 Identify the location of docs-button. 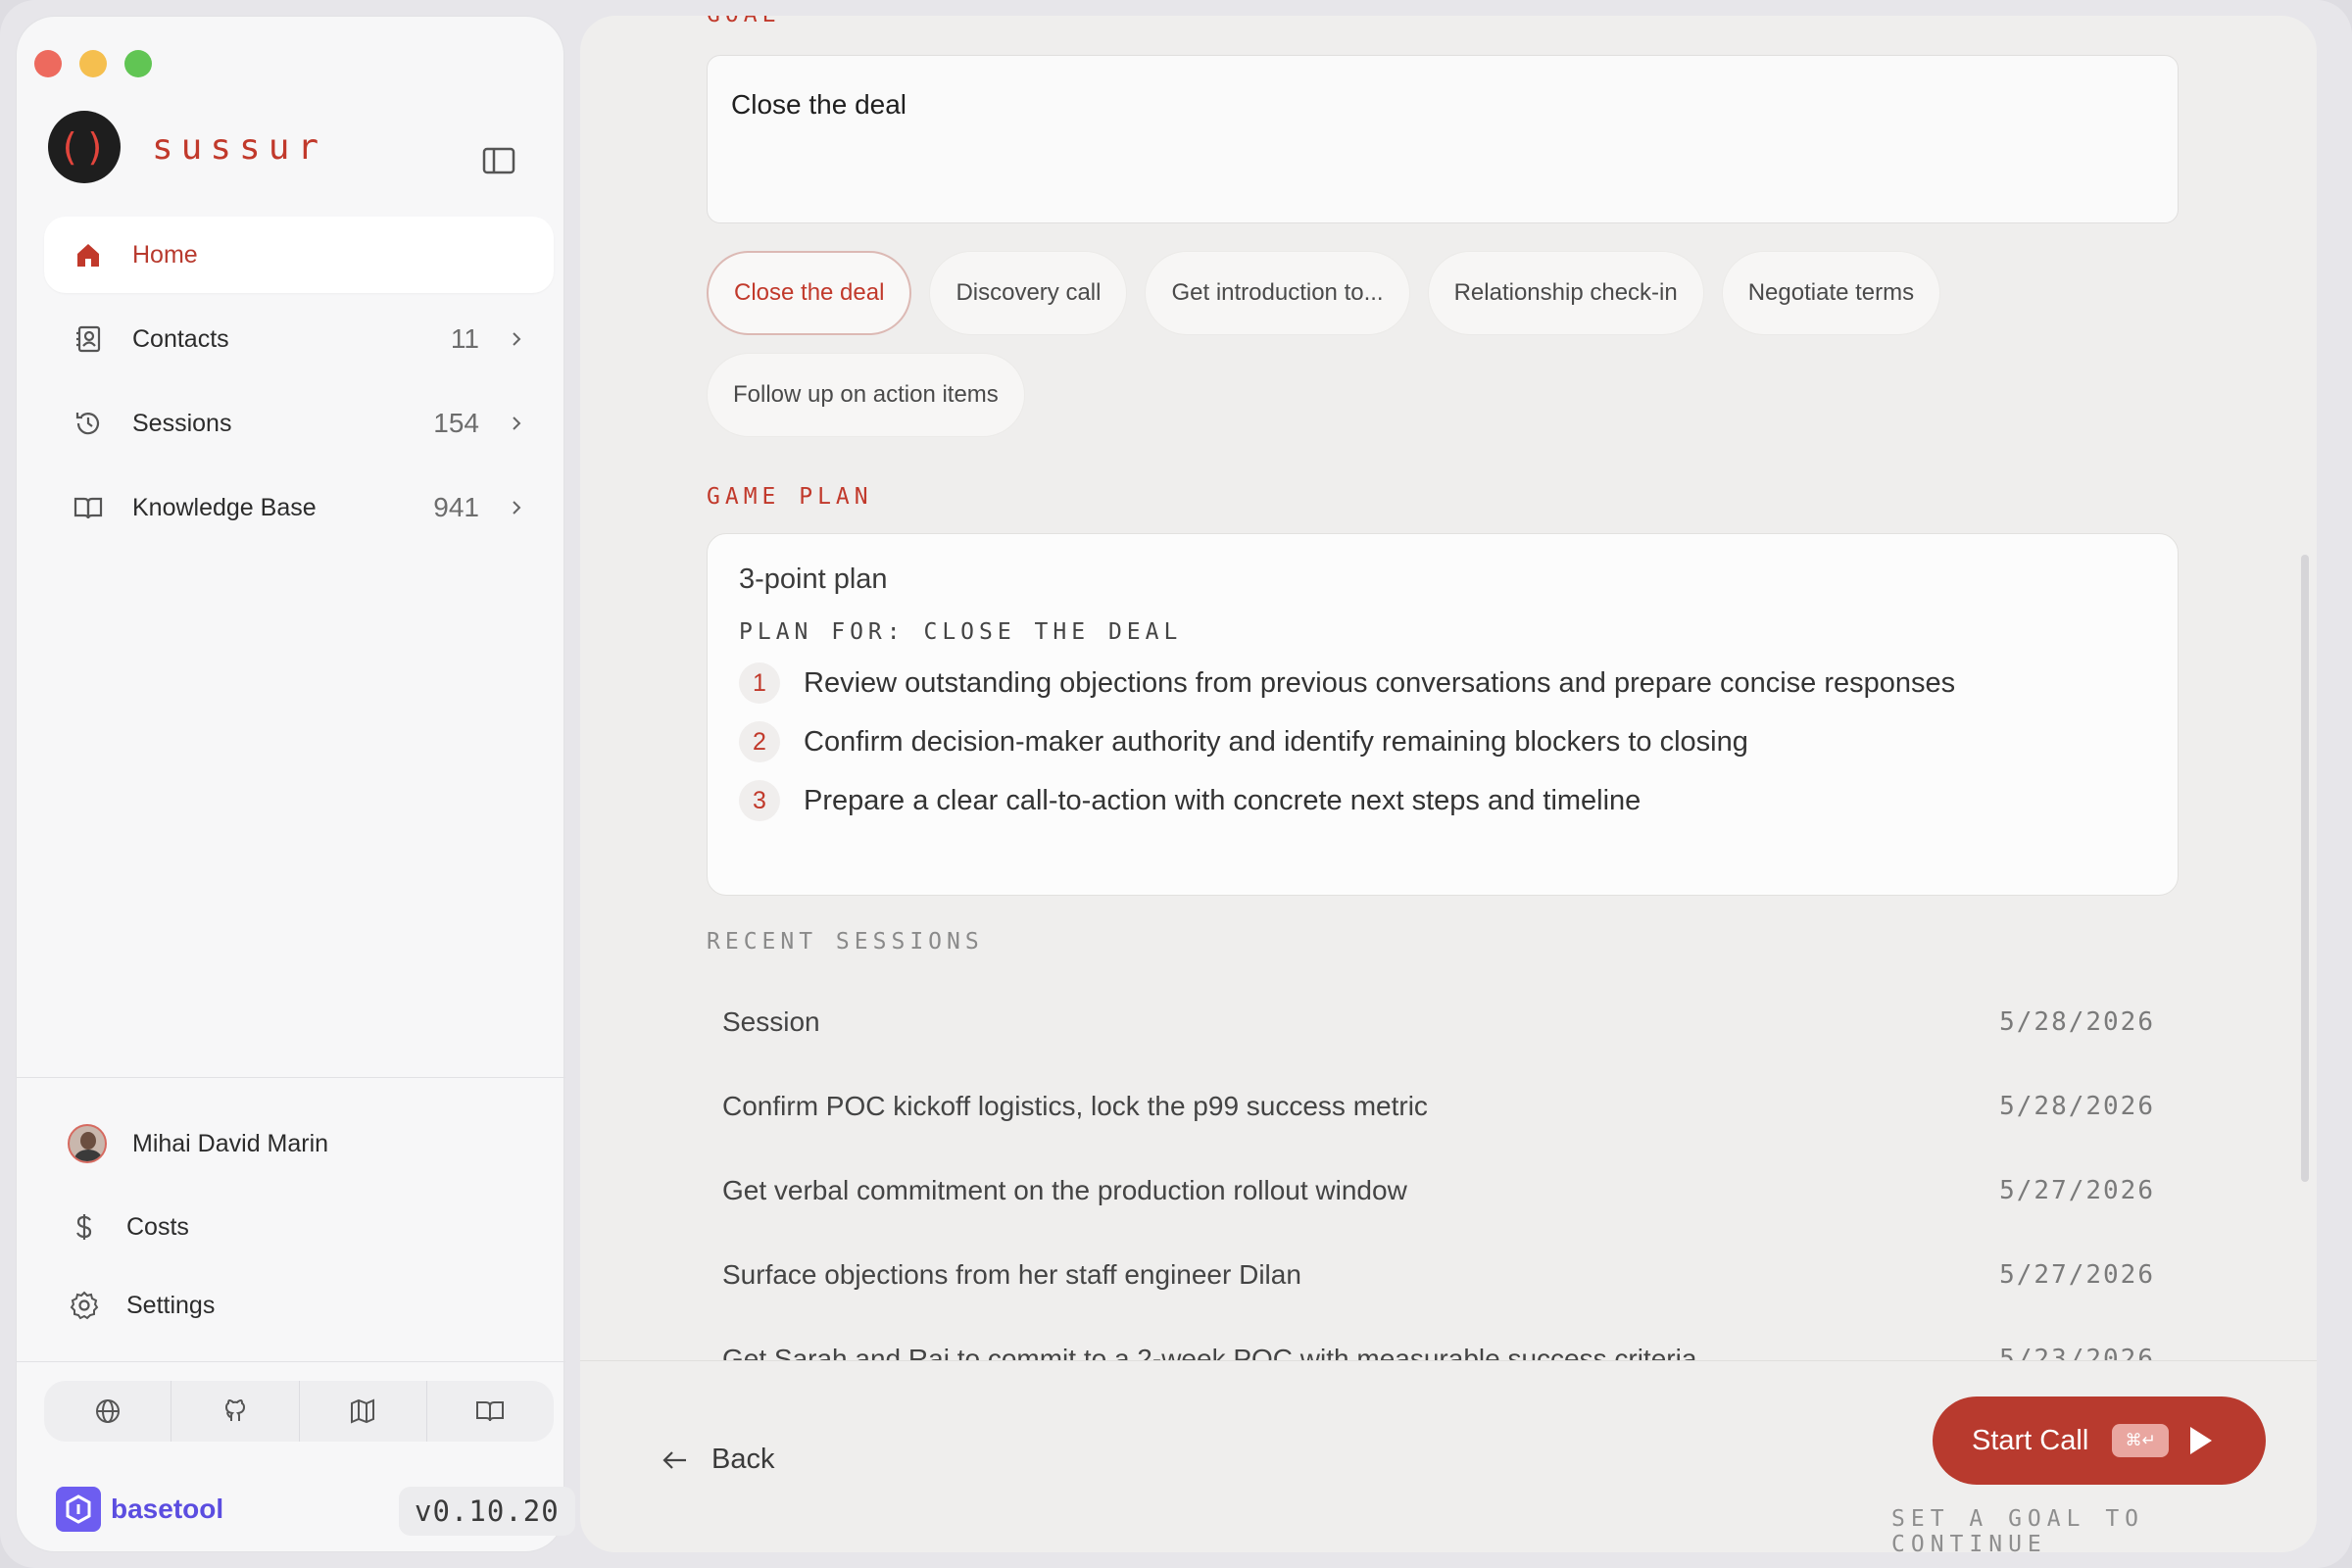
(490, 1411).